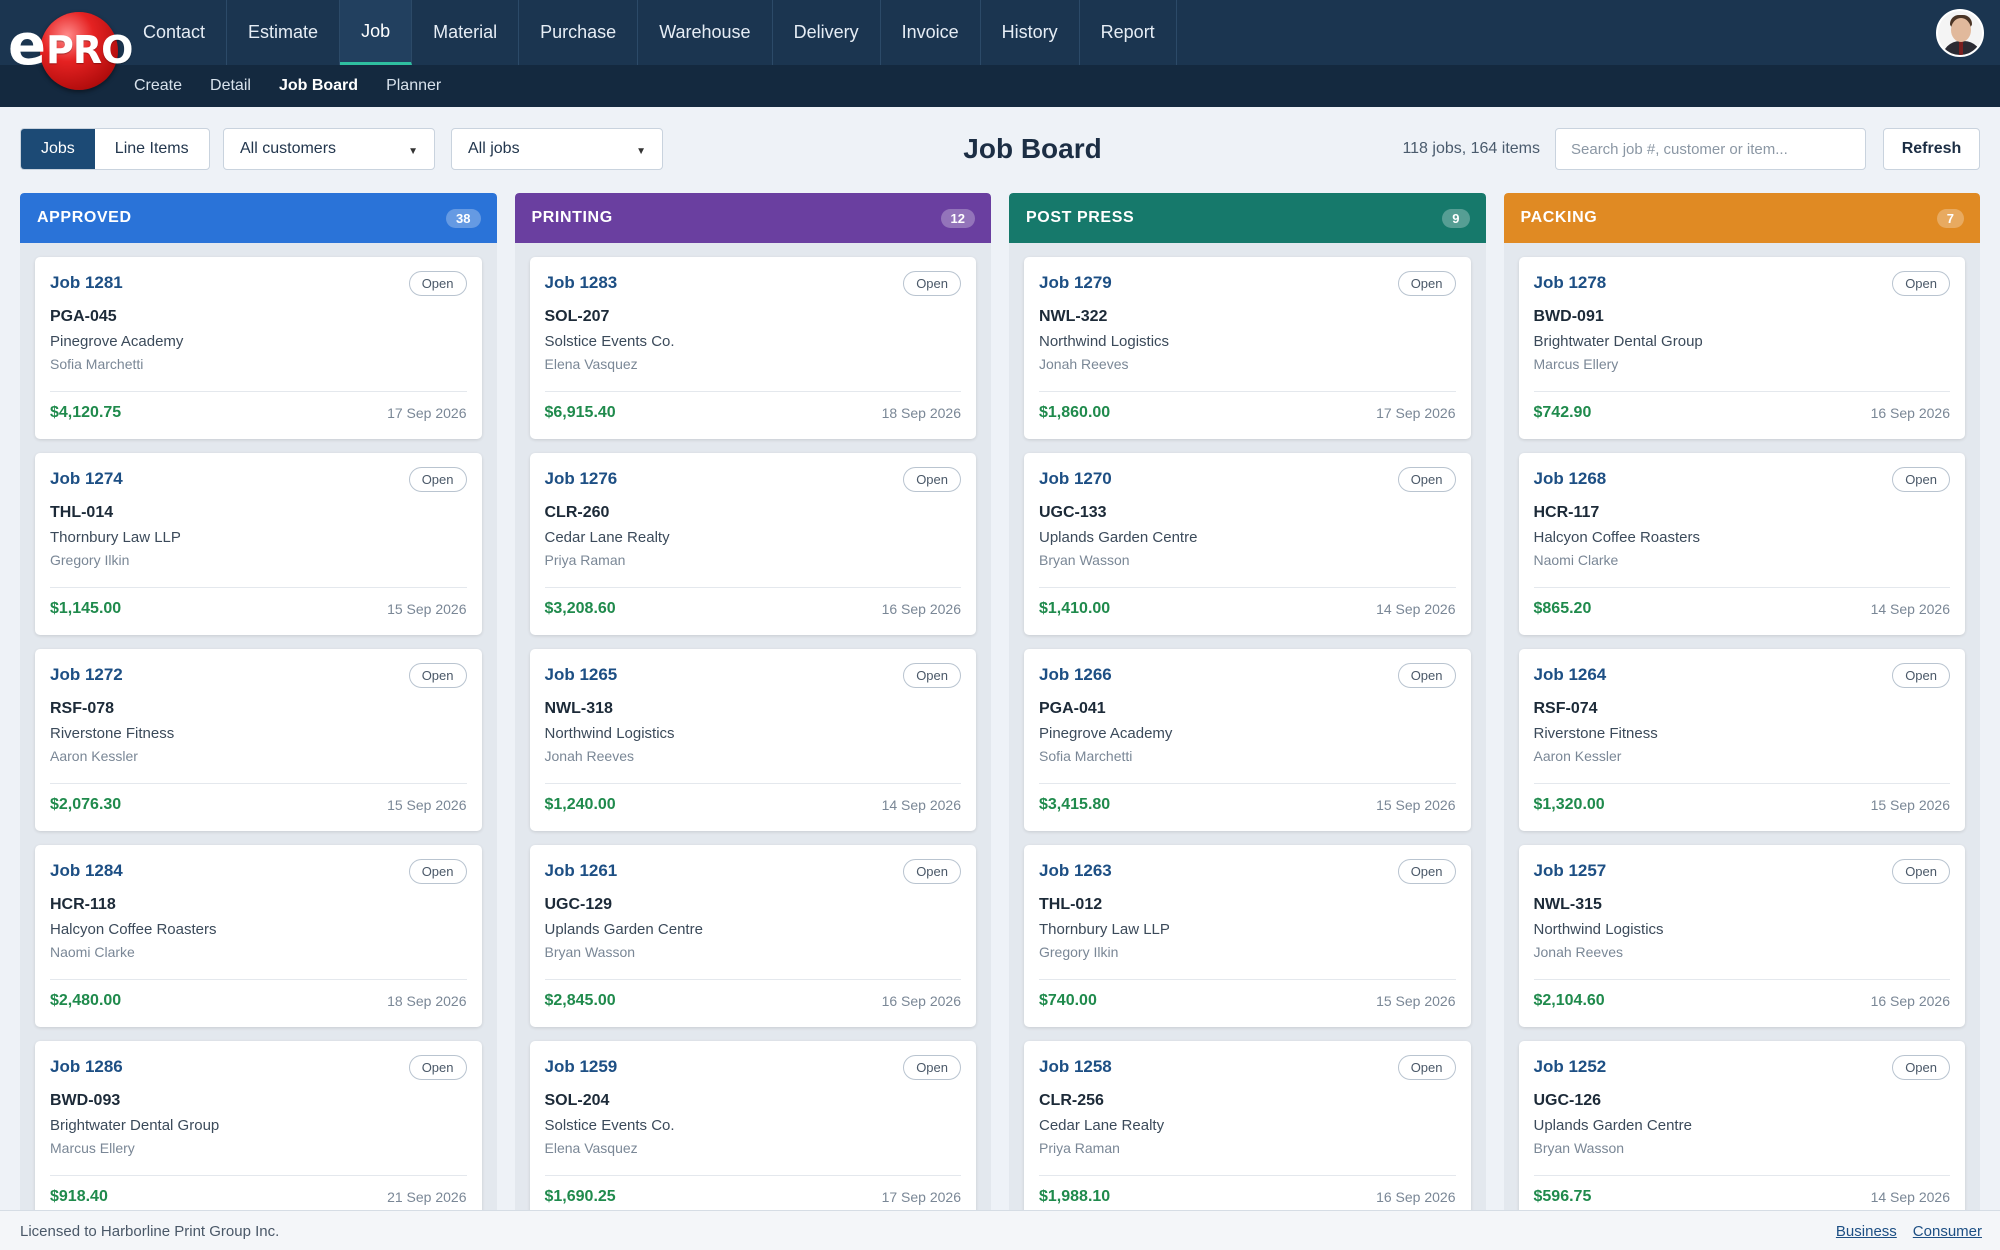  What do you see at coordinates (580, 1000) in the screenshot?
I see `job-amount: $2,845.00` at bounding box center [580, 1000].